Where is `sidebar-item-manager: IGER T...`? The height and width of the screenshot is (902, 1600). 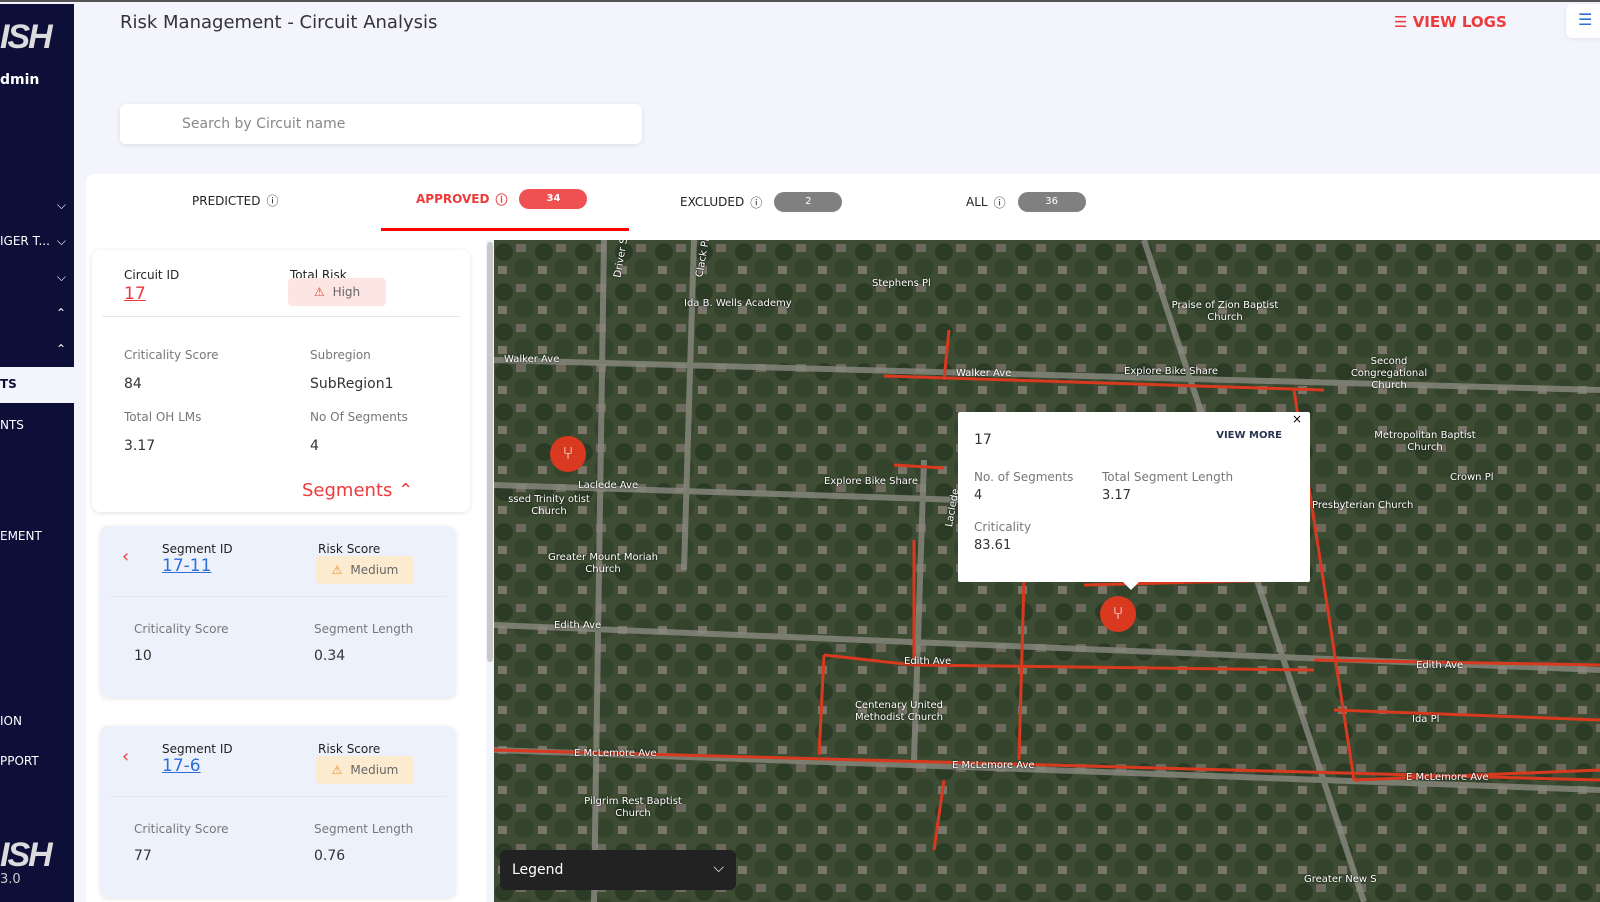 sidebar-item-manager: IGER T... is located at coordinates (25, 241).